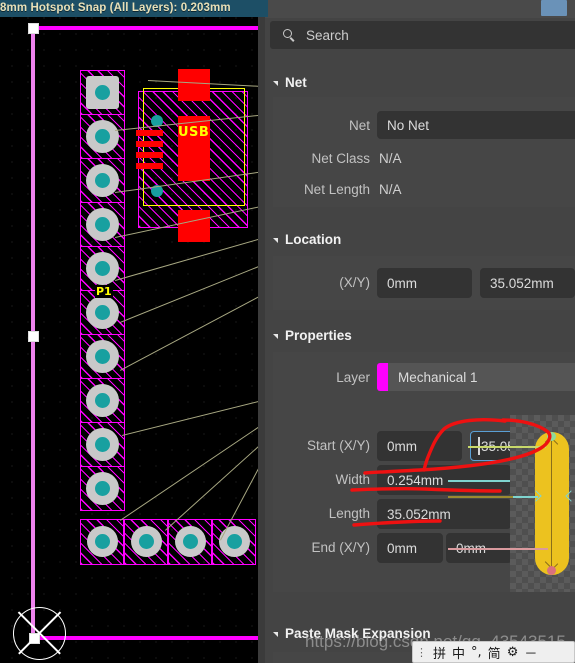 The image size is (575, 663). I want to click on length-label: Length, so click(349, 513).